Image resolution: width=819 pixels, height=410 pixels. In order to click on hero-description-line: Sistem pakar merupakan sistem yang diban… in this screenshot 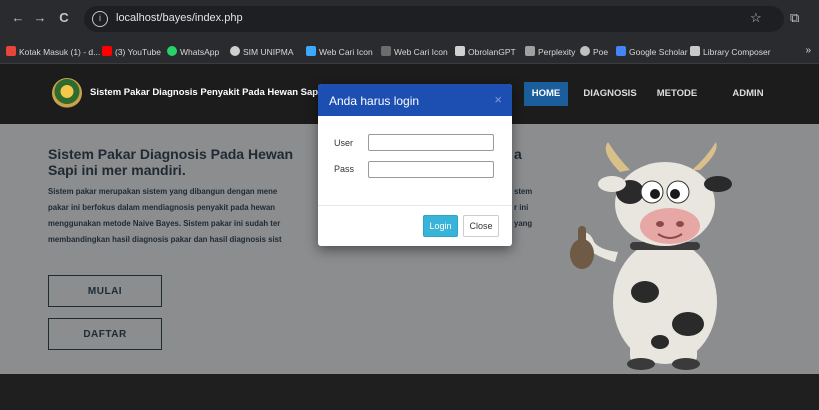, I will do `click(163, 191)`.